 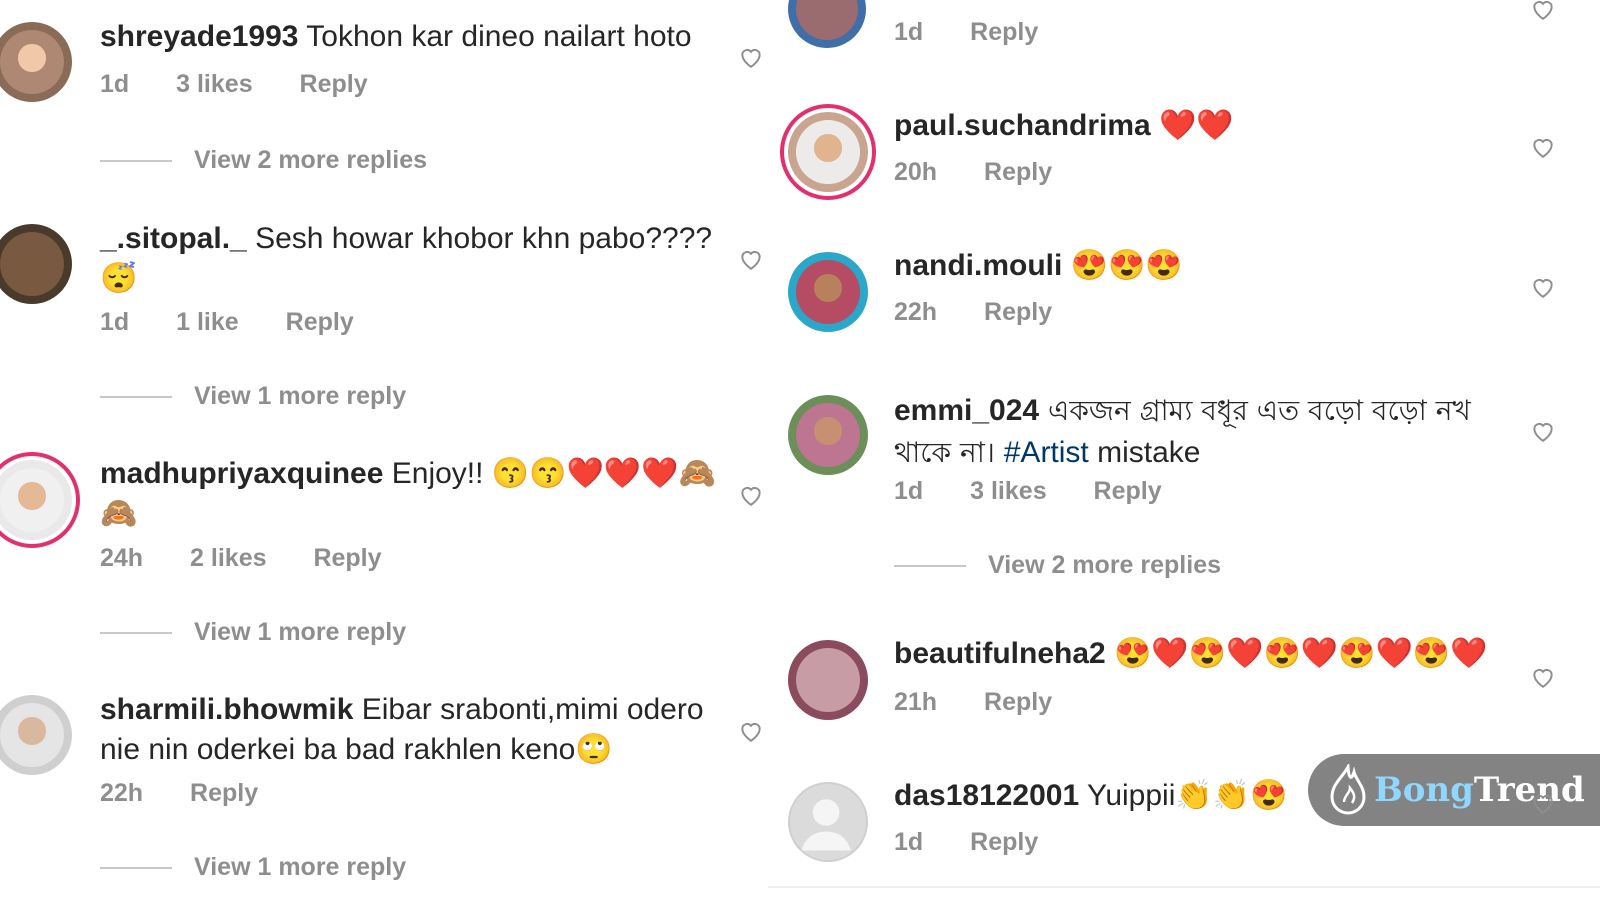 I want to click on comment-body: madhupriyaxquinee Enjoy!! 😙😙❤️❤️❤️🙈🙈, so click(x=410, y=494).